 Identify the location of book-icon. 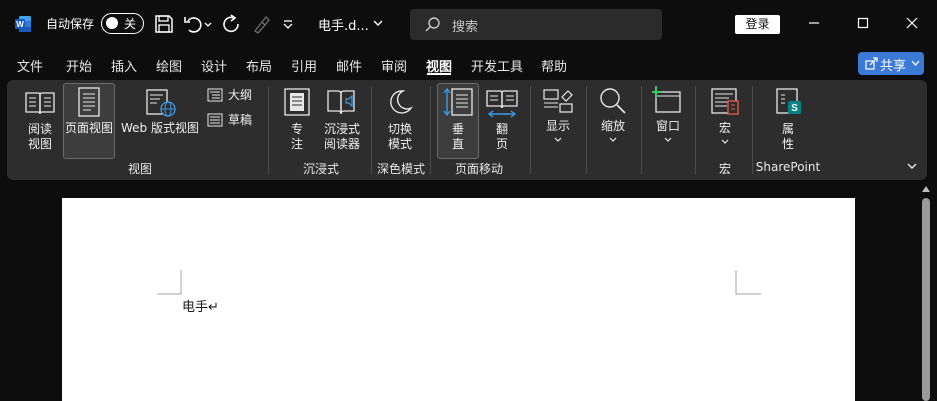
(40, 103).